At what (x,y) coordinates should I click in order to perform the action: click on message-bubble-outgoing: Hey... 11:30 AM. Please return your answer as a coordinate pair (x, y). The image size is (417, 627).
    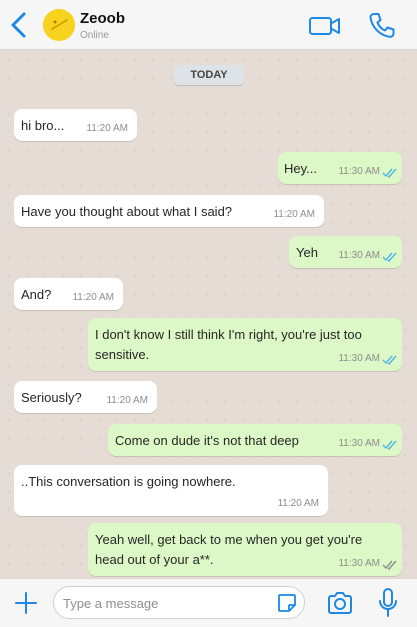
    Looking at the image, I should click on (340, 168).